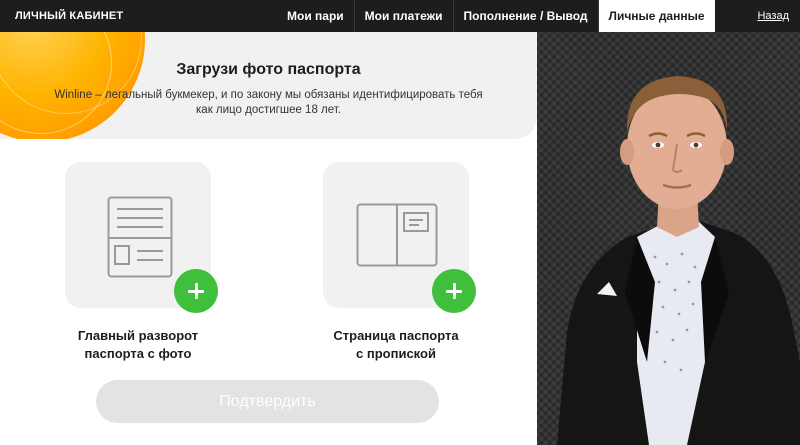 This screenshot has width=800, height=445. Describe the element at coordinates (138, 353) in the screenshot. I see `label-line: паспорта с фото` at that location.